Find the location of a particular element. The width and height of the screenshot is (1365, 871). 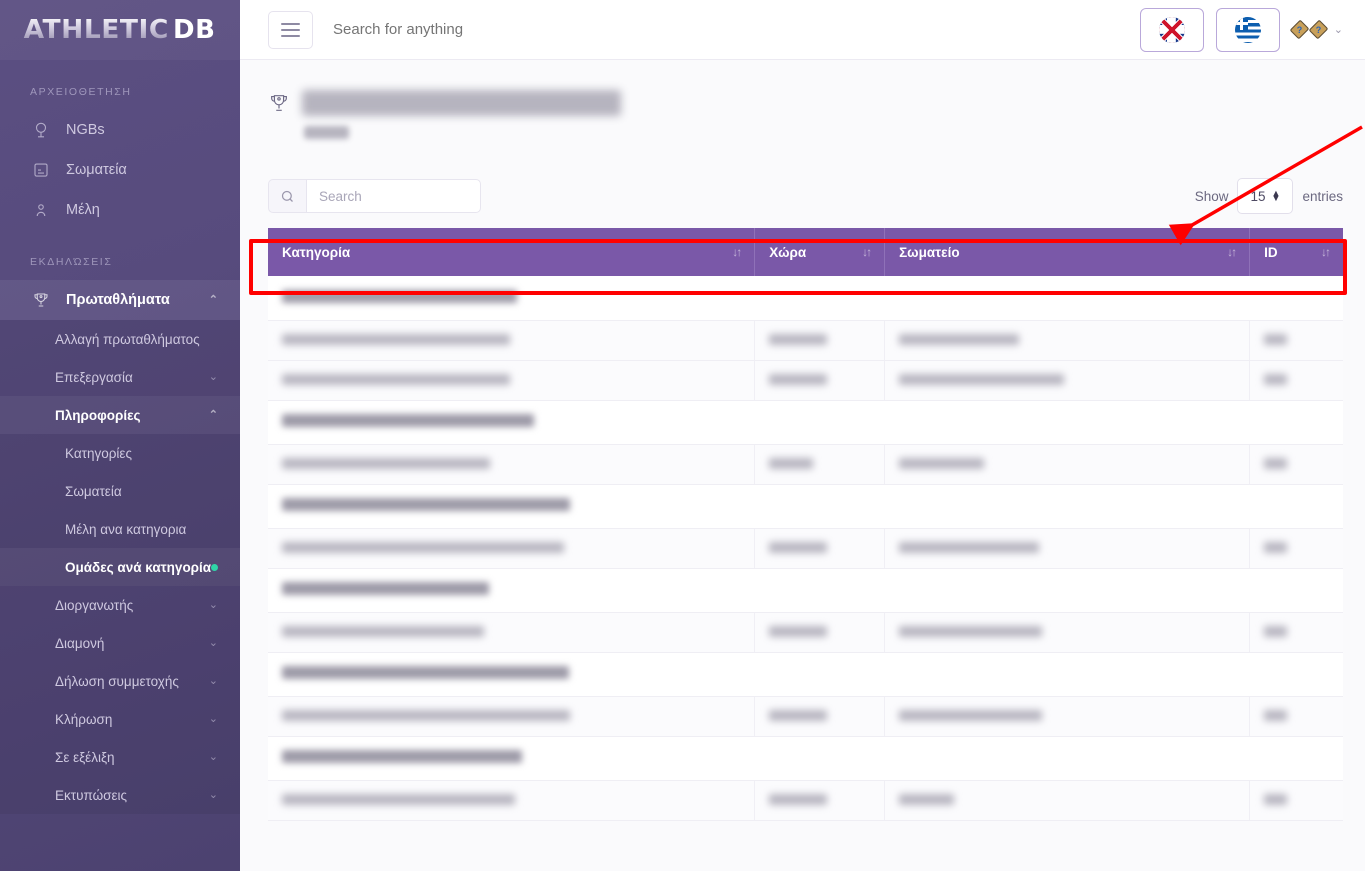

sidebar-subitem-members-per-category: Μέλη ανα κατηγορια is located at coordinates (120, 529).